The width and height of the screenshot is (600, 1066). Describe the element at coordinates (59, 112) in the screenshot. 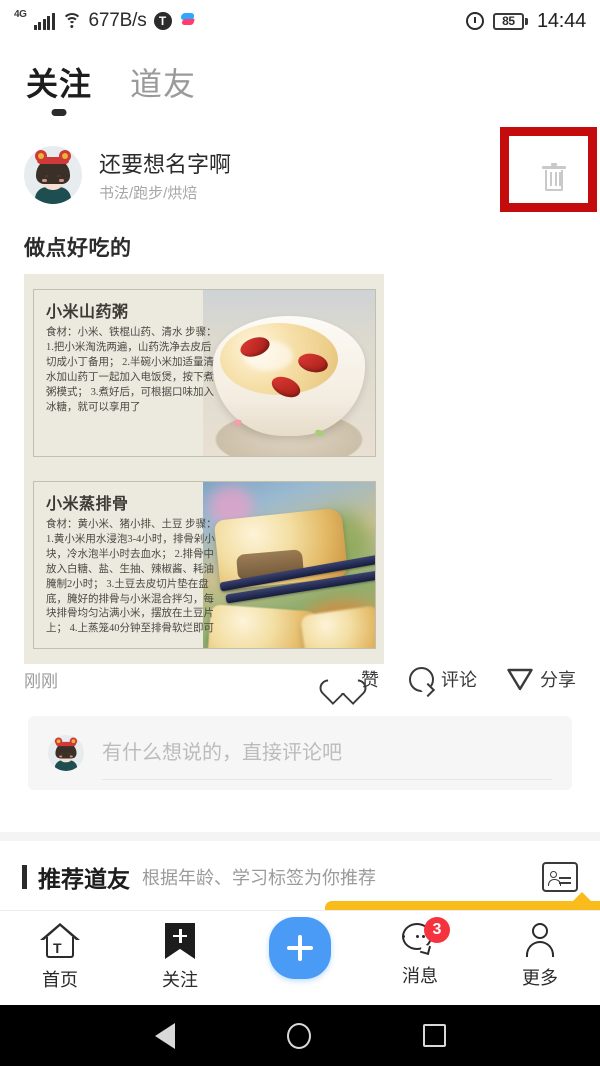

I see `tab-active-indicator` at that location.